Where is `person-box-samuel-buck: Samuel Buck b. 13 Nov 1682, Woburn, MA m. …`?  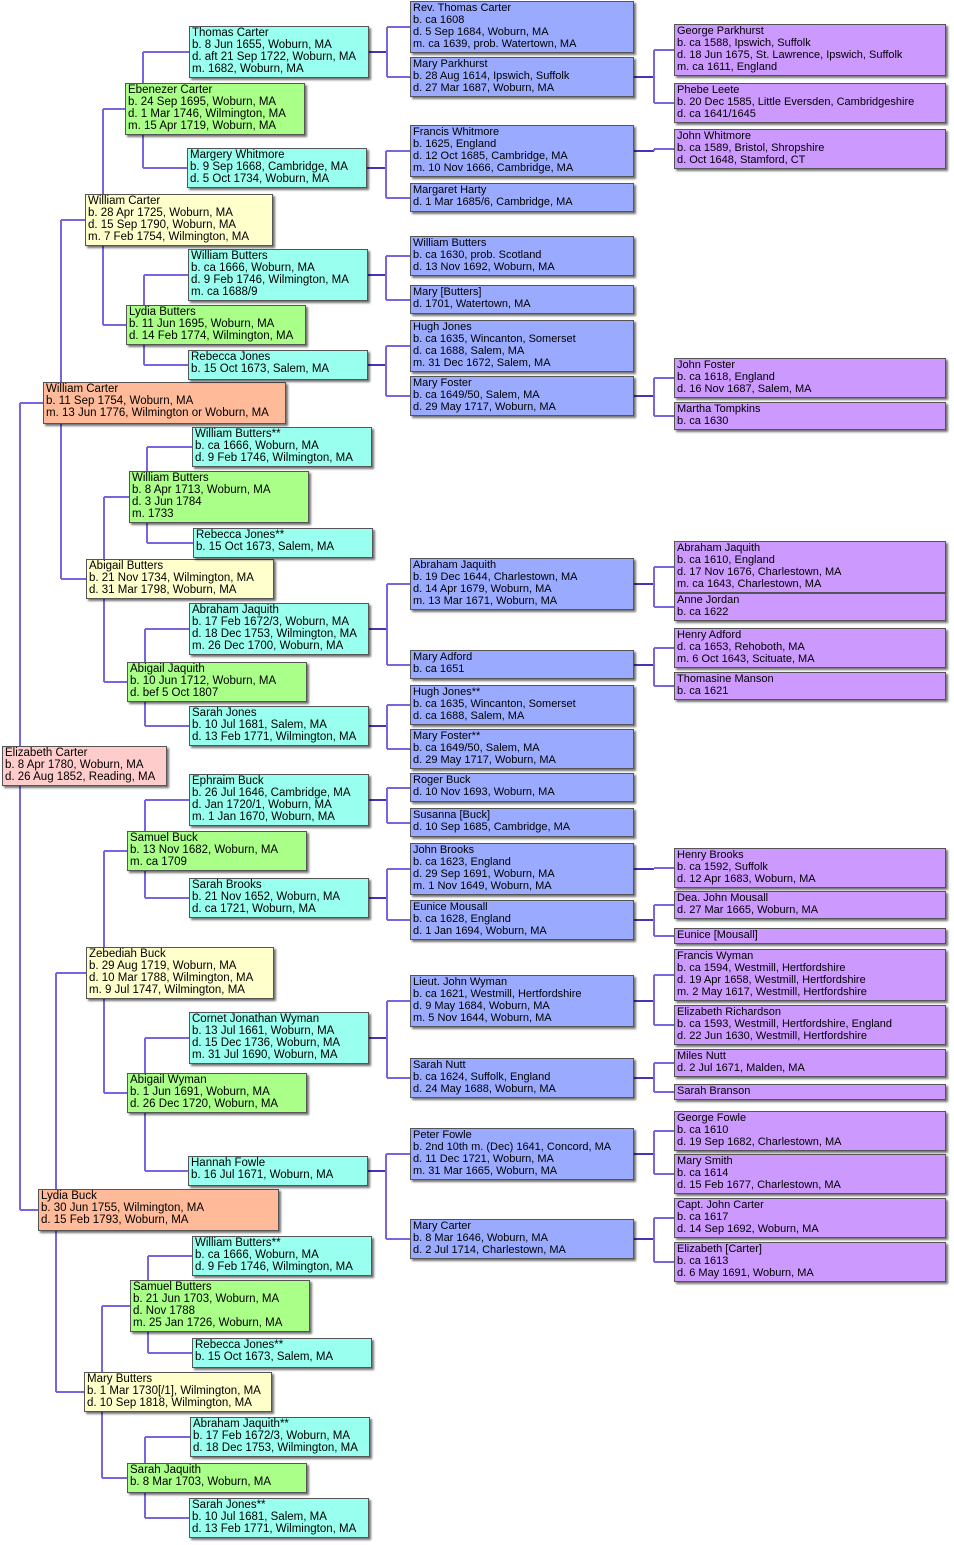
person-box-samuel-buck: Samuel Buck b. 13 Nov 1682, Woburn, MA m. … is located at coordinates (217, 851).